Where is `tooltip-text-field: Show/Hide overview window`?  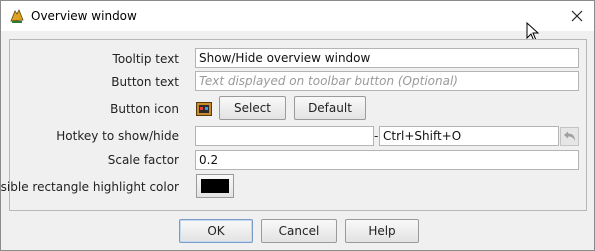 tooltip-text-field: Show/Hide overview window is located at coordinates (387, 58).